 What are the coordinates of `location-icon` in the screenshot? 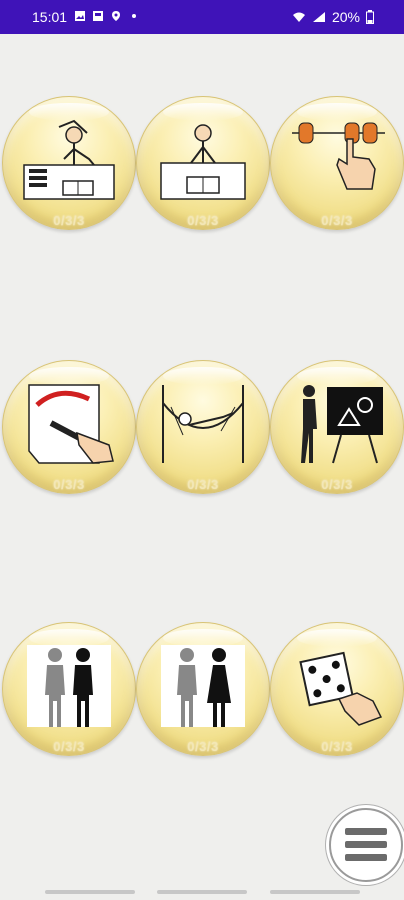 It's located at (116, 16).